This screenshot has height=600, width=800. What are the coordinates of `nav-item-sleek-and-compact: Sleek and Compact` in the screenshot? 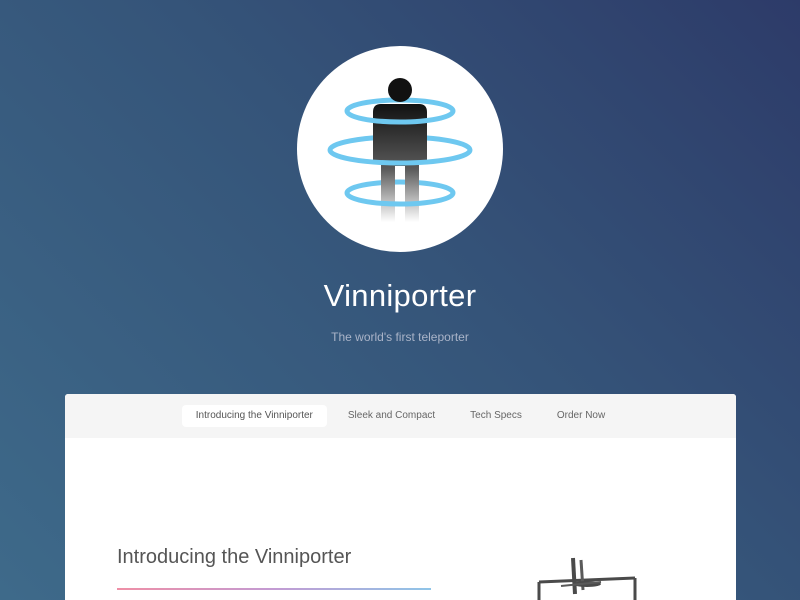 It's located at (391, 416).